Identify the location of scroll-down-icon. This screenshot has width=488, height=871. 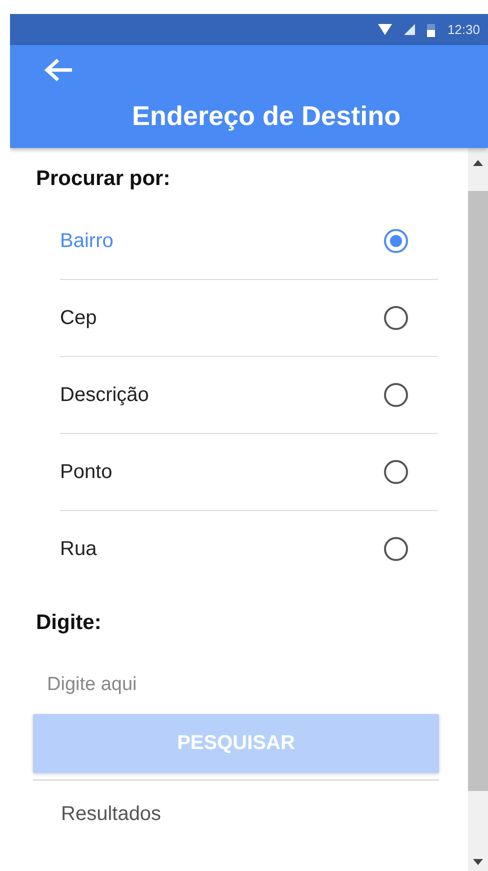
(478, 862).